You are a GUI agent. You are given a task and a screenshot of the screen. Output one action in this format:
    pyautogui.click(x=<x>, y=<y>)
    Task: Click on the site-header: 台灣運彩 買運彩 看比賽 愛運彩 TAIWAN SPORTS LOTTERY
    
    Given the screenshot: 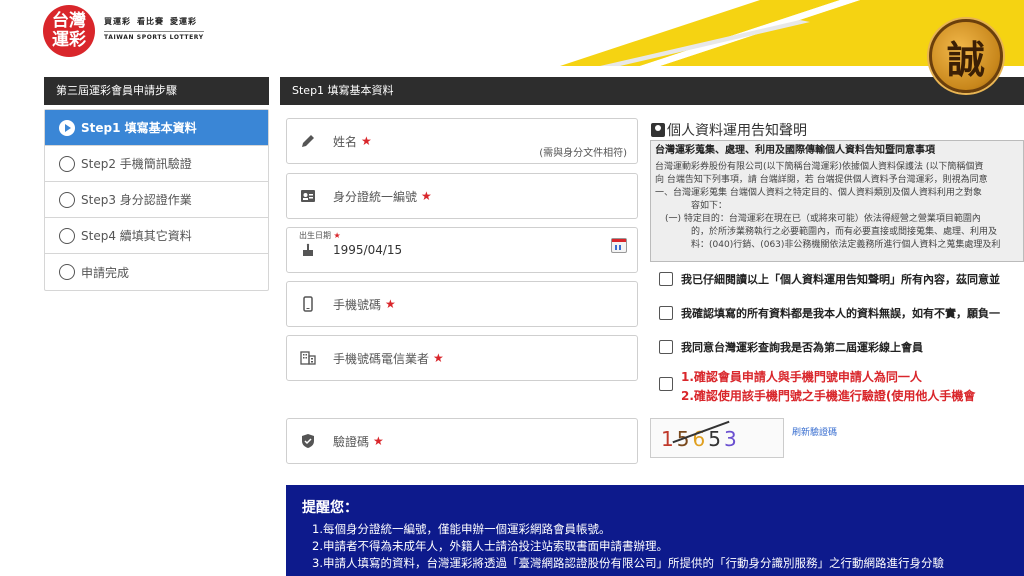 What is the action you would take?
    pyautogui.click(x=512, y=33)
    